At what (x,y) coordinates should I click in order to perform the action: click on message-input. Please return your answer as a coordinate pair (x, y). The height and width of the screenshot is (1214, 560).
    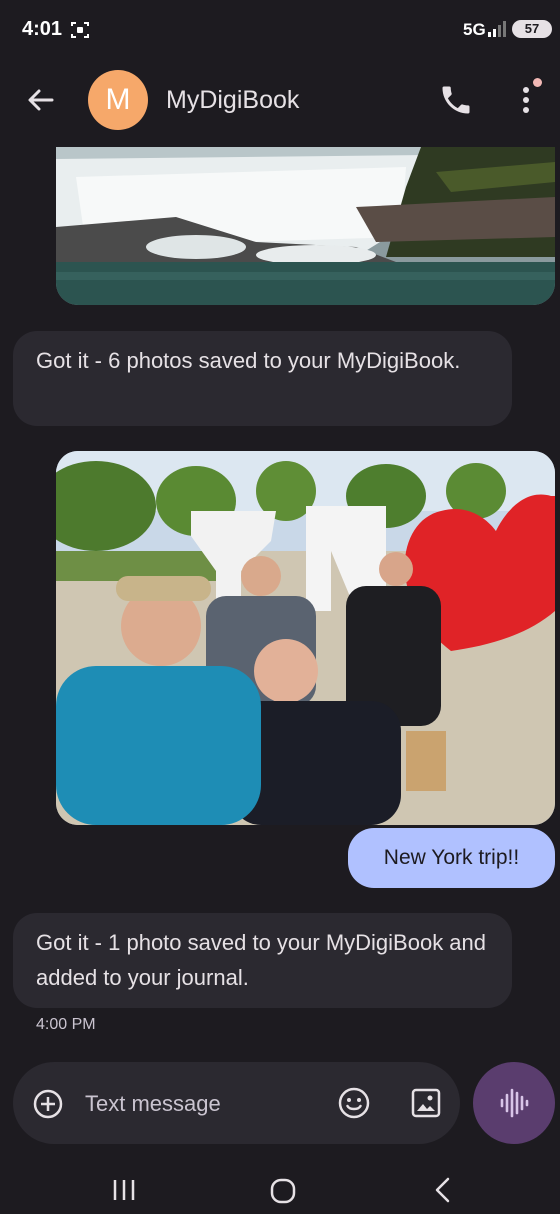
    Looking at the image, I should click on (205, 1104).